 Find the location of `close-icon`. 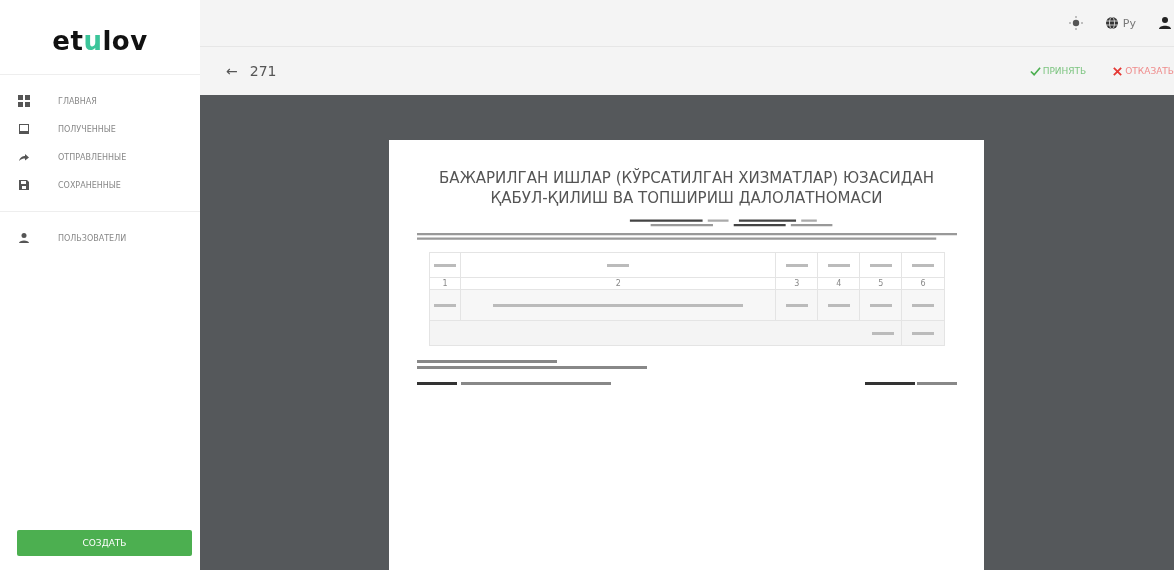

close-icon is located at coordinates (1118, 71).